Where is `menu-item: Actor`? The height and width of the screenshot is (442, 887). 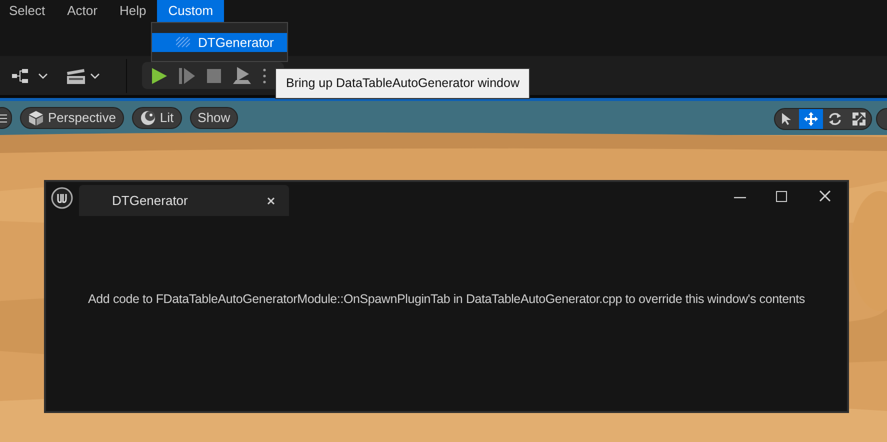 menu-item: Actor is located at coordinates (82, 11).